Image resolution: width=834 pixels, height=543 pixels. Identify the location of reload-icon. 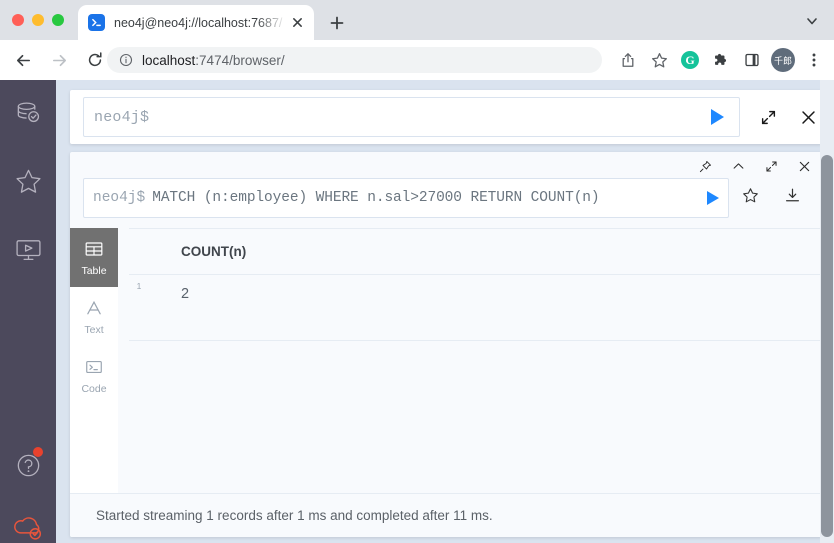
(95, 60).